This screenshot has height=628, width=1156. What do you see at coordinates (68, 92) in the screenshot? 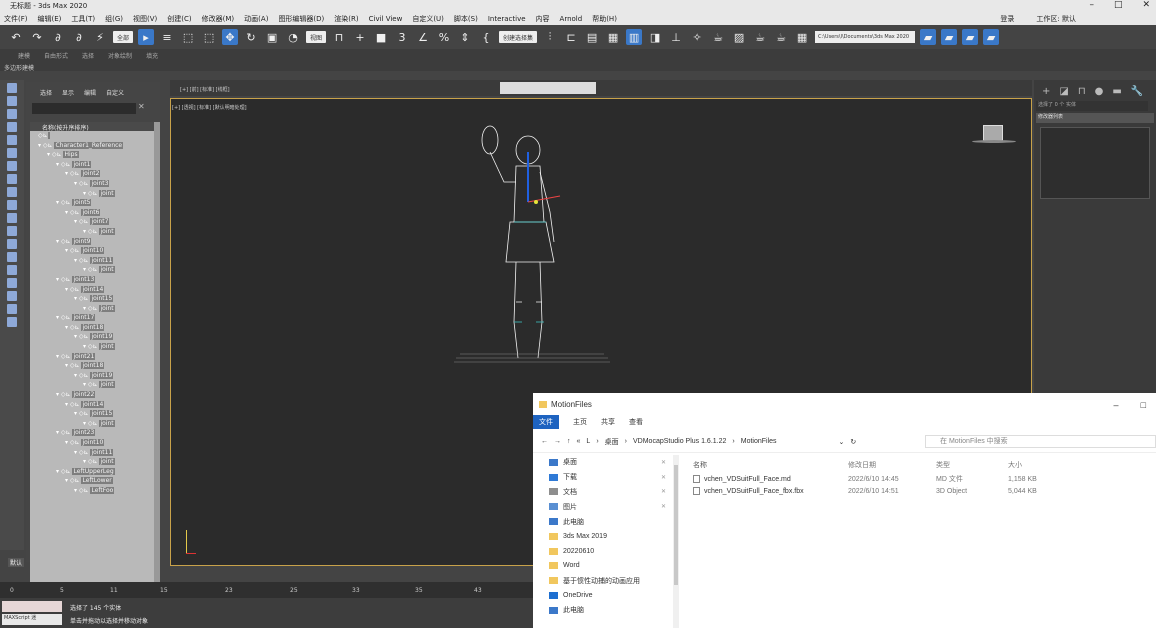
I see `explorer-menu-display: 显示` at bounding box center [68, 92].